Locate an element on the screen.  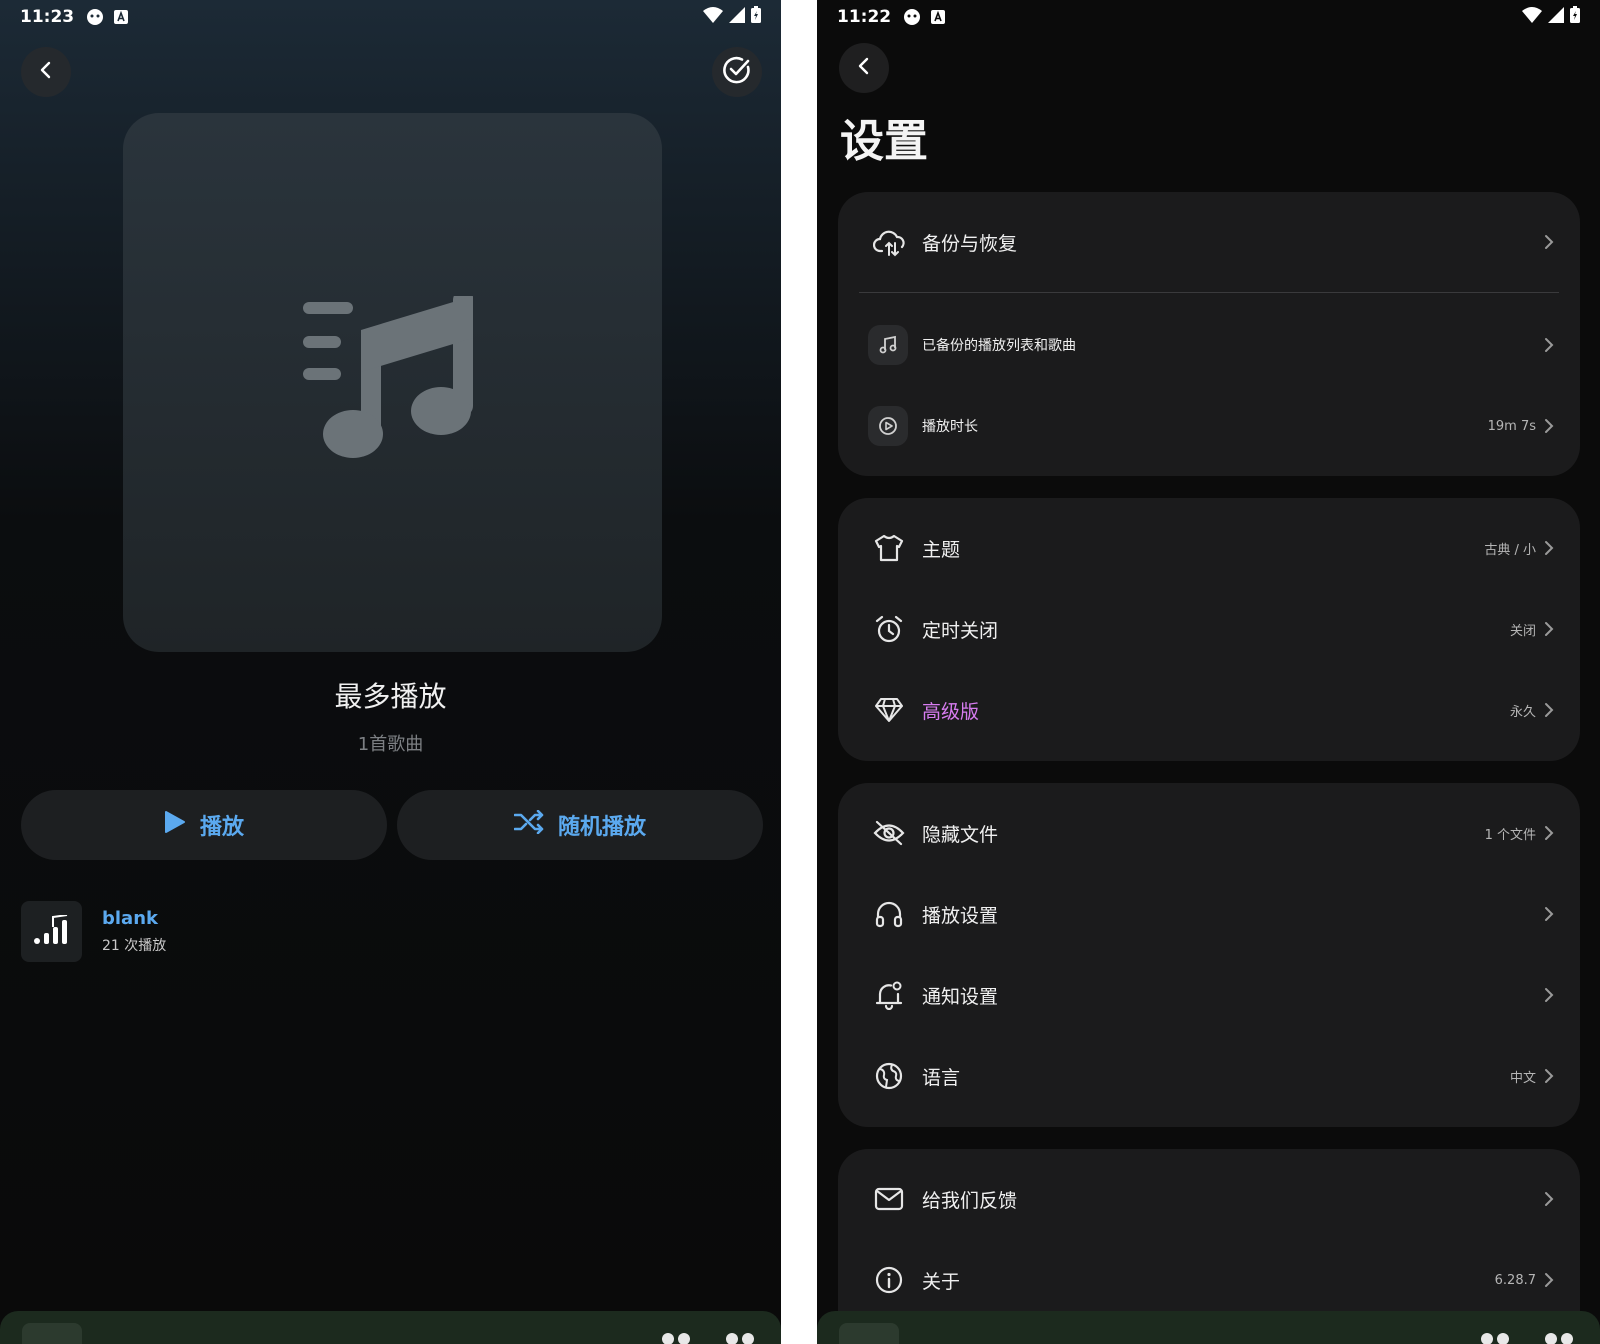
wifi-icon is located at coordinates (713, 17).